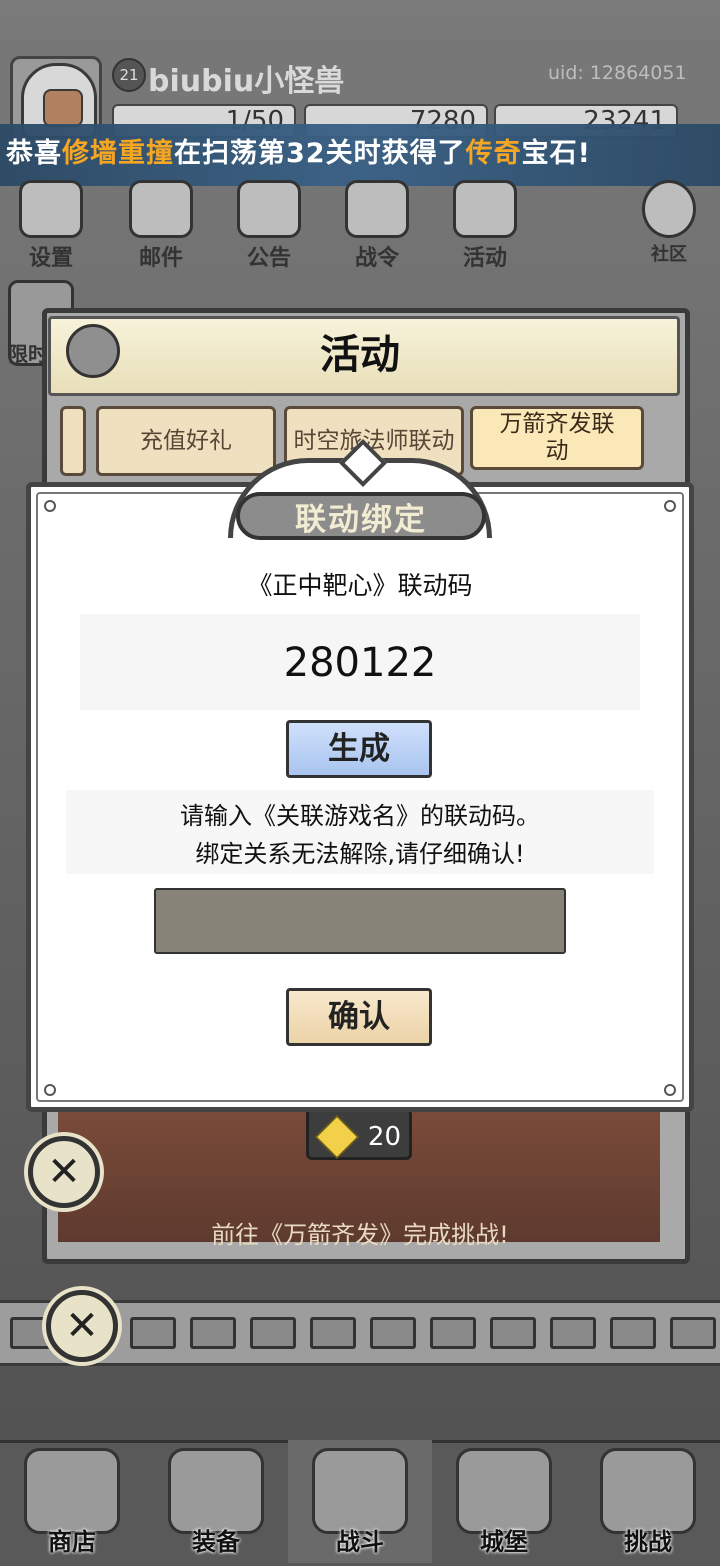  I want to click on activity-panel-title: 活动, so click(360, 355).